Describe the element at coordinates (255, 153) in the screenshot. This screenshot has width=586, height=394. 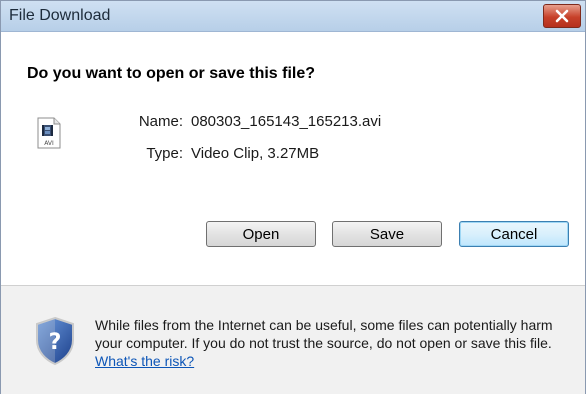
I see `file-type-value: Video Clip, 3.27MB` at that location.